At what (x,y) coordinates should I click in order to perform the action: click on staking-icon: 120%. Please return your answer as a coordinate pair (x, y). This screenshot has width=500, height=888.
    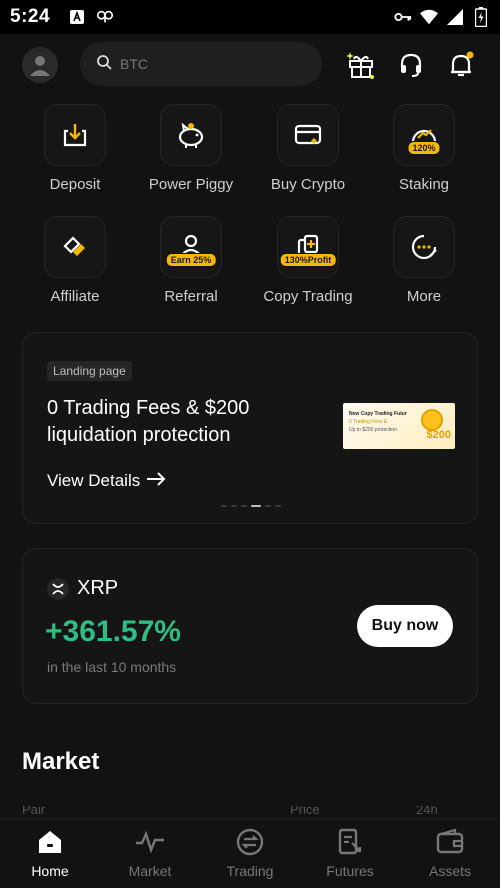
    Looking at the image, I should click on (424, 135).